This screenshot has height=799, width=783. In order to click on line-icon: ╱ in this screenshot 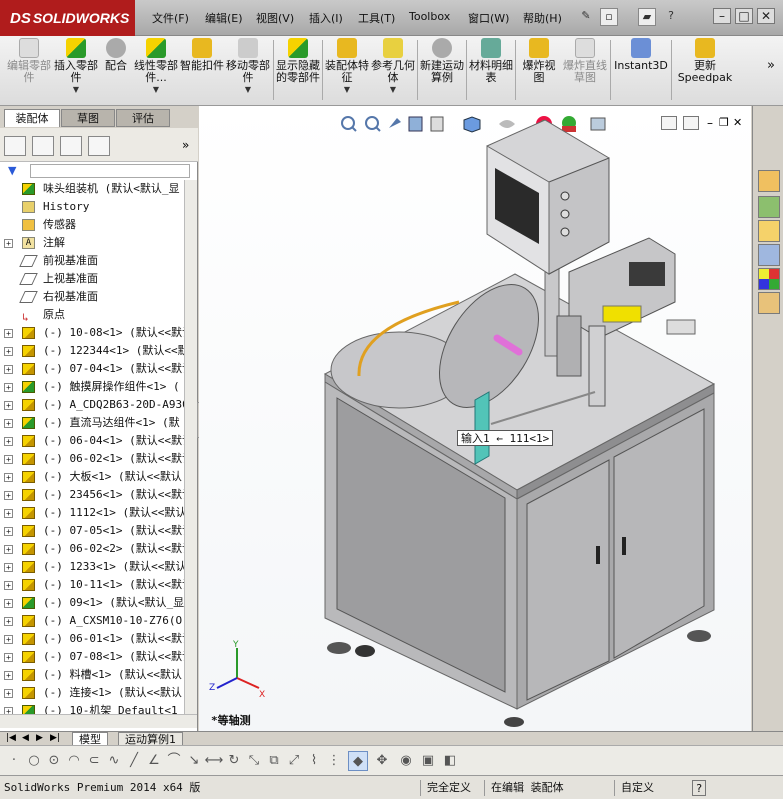, I will do `click(134, 761)`.